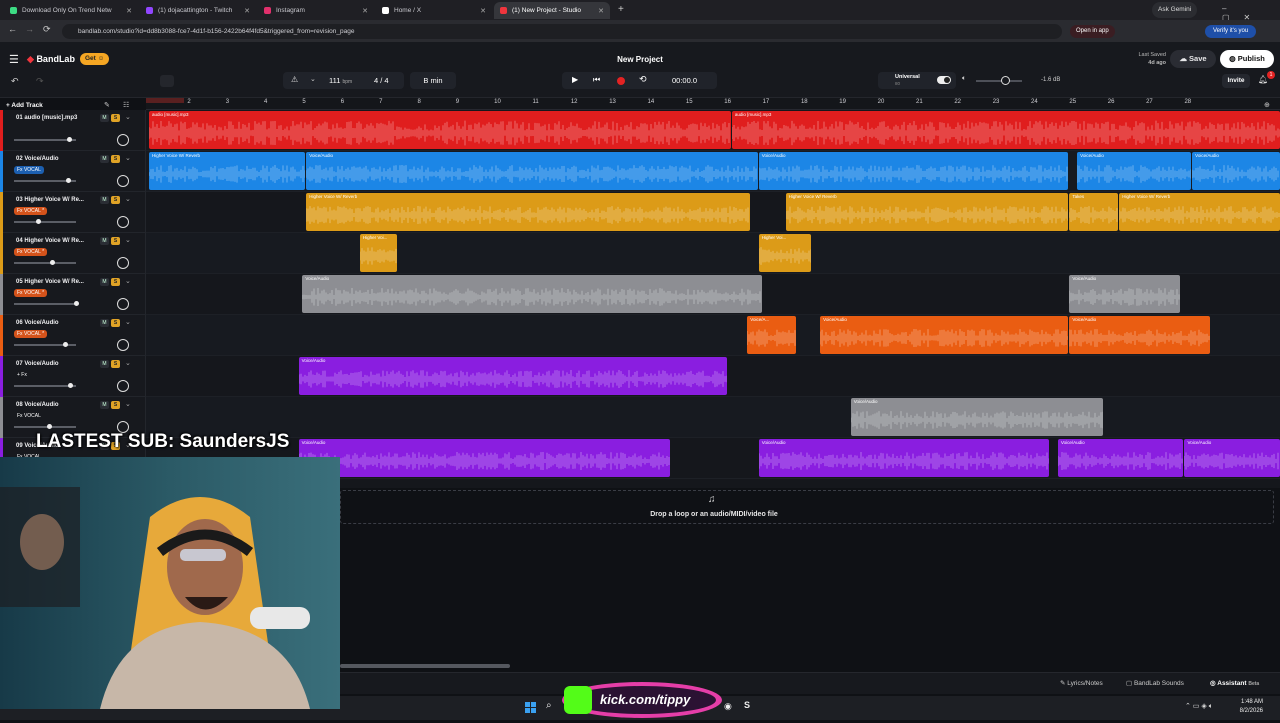 Image resolution: width=1280 pixels, height=723 pixels. Describe the element at coordinates (73, 335) in the screenshot. I see `track-header: 06 Voice/Audio M S ⌄ Fx VOCAL *` at that location.